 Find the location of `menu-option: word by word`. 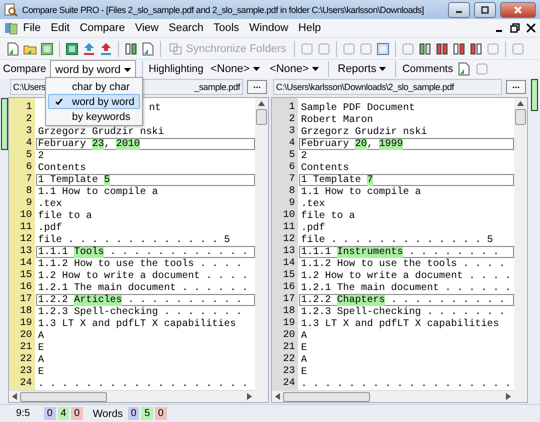

menu-option: word by word is located at coordinates (94, 101).